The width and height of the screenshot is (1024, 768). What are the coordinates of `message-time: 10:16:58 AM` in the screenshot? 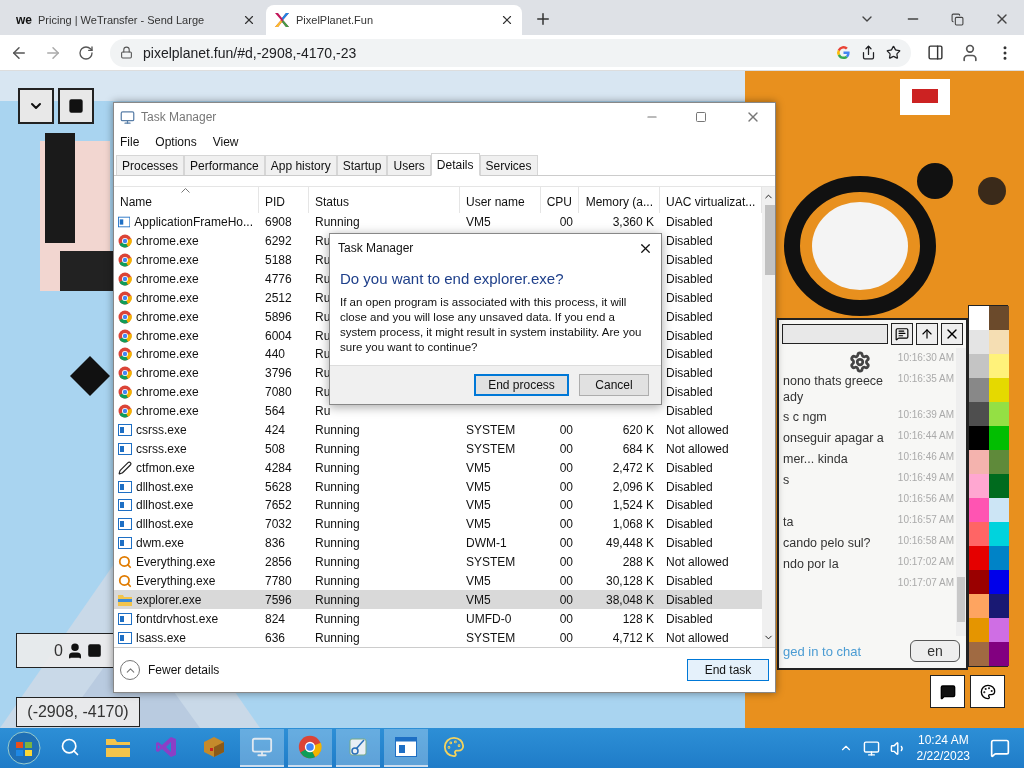 It's located at (925, 541).